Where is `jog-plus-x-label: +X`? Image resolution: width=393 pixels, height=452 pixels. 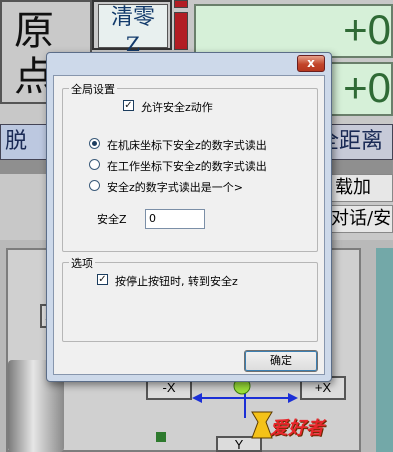 jog-plus-x-label: +X is located at coordinates (323, 387).